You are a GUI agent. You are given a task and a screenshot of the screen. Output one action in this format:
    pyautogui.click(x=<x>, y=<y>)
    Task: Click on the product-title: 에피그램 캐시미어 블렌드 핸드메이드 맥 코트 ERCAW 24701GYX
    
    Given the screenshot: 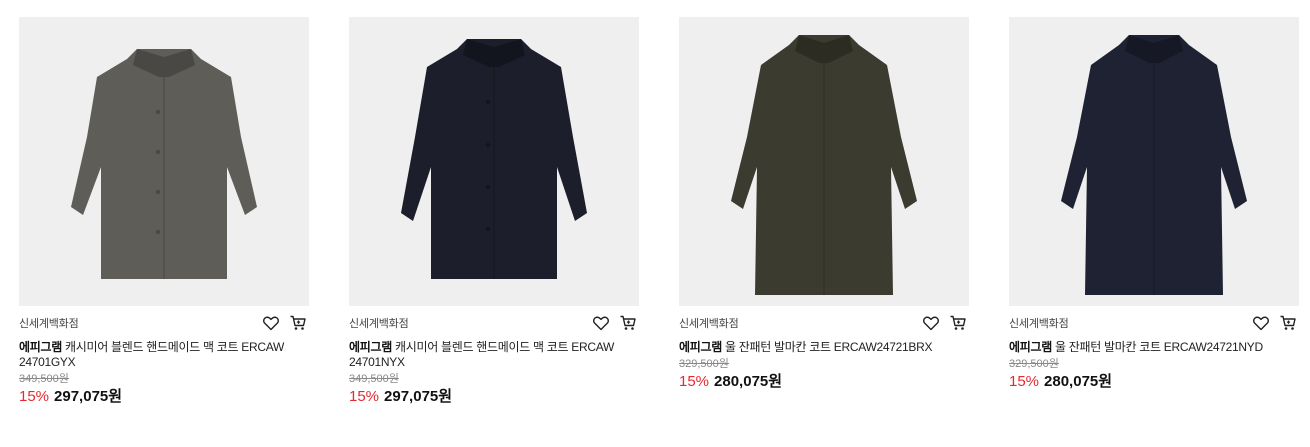 What is the action you would take?
    pyautogui.click(x=159, y=355)
    